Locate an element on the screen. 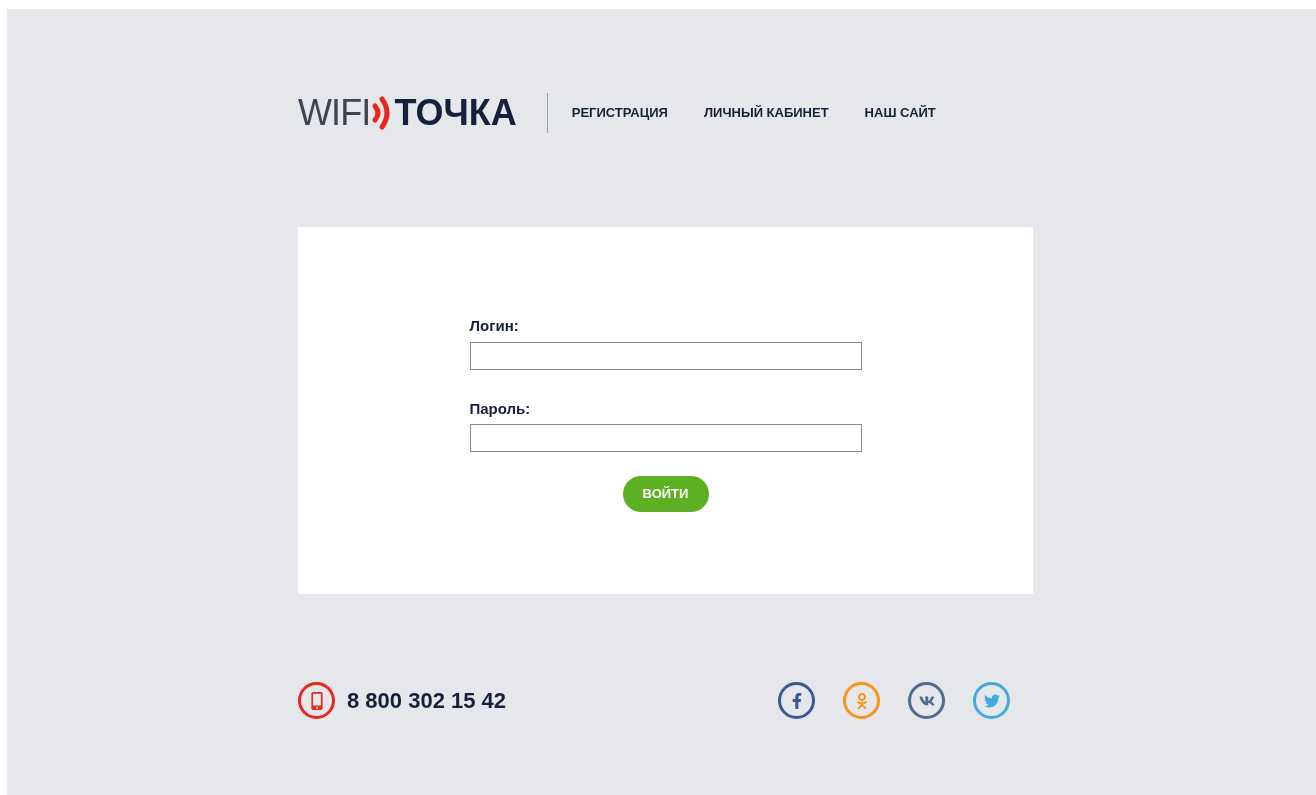 This screenshot has width=1316, height=795. facebook-icon is located at coordinates (796, 700).